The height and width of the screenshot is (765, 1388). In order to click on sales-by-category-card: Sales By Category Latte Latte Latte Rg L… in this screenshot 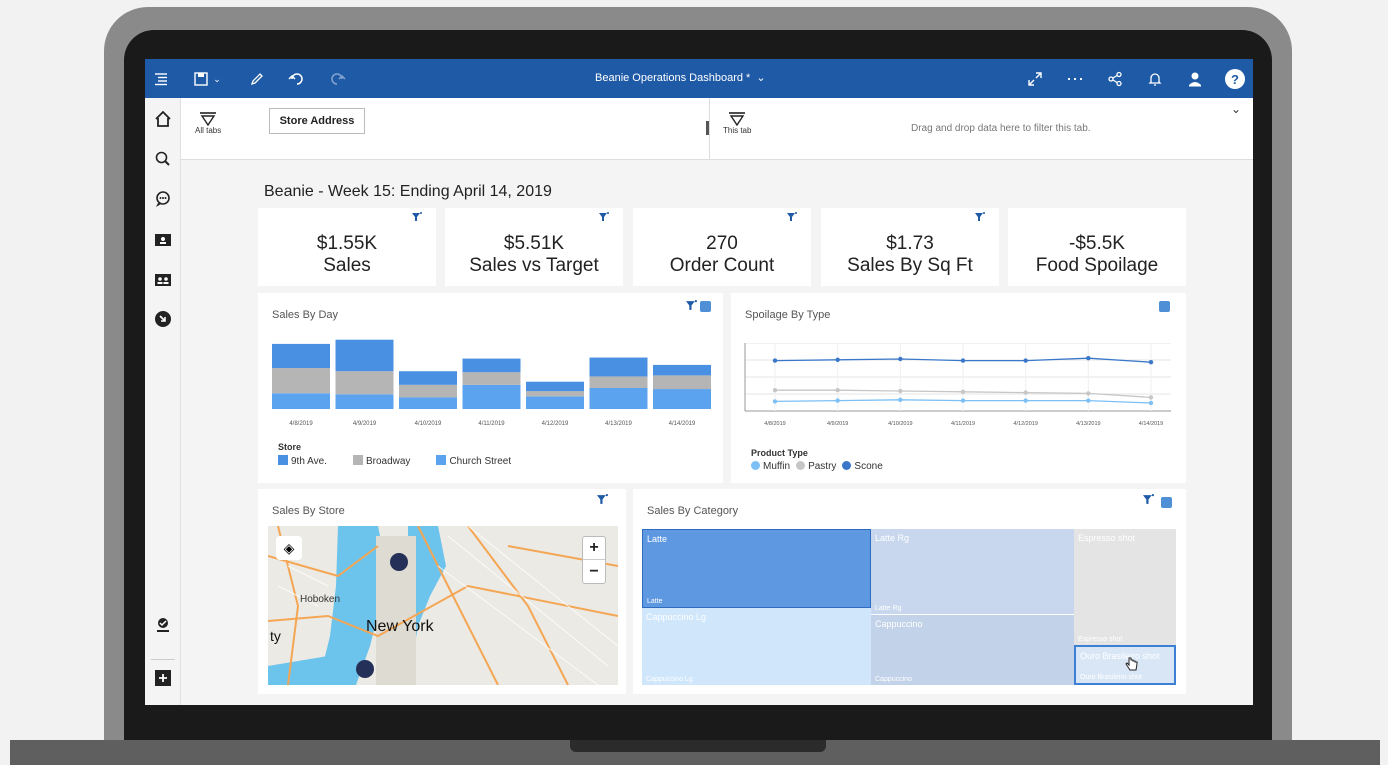, I will do `click(909, 591)`.